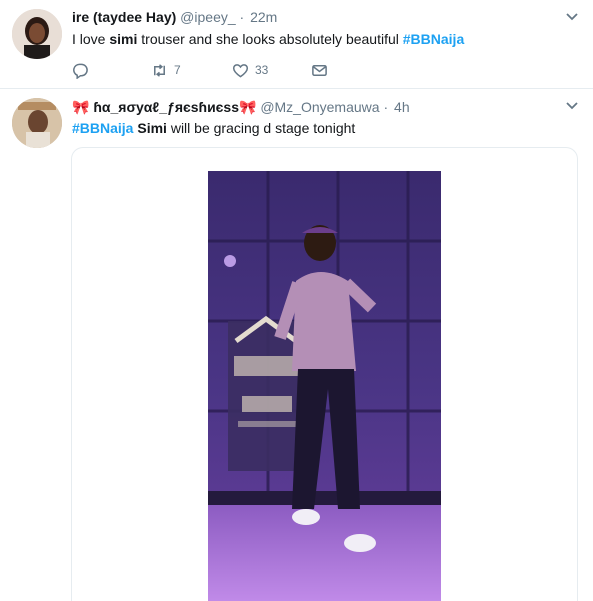 This screenshot has height=601, width=593. I want to click on tweet-text-segment: I love, so click(91, 39).